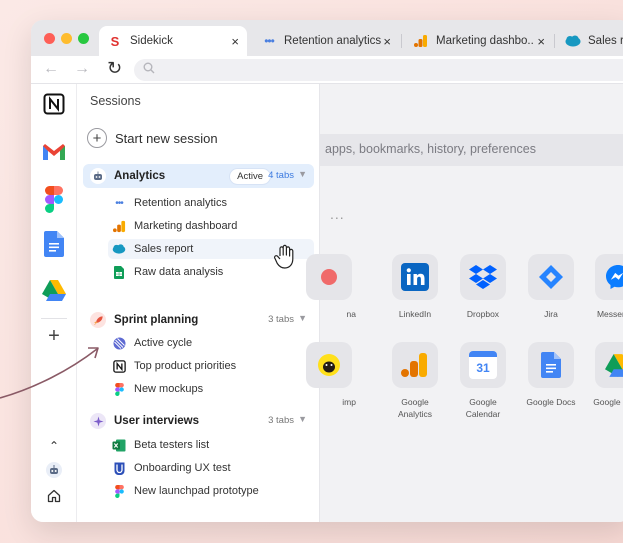 The height and width of the screenshot is (543, 623). I want to click on tab-title: Sales re, so click(605, 41).